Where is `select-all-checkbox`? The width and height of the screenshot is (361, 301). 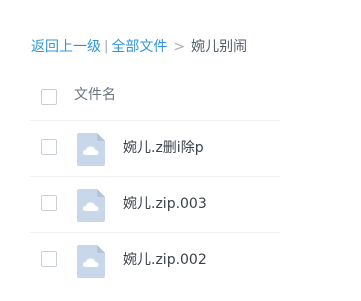
select-all-checkbox is located at coordinates (49, 97).